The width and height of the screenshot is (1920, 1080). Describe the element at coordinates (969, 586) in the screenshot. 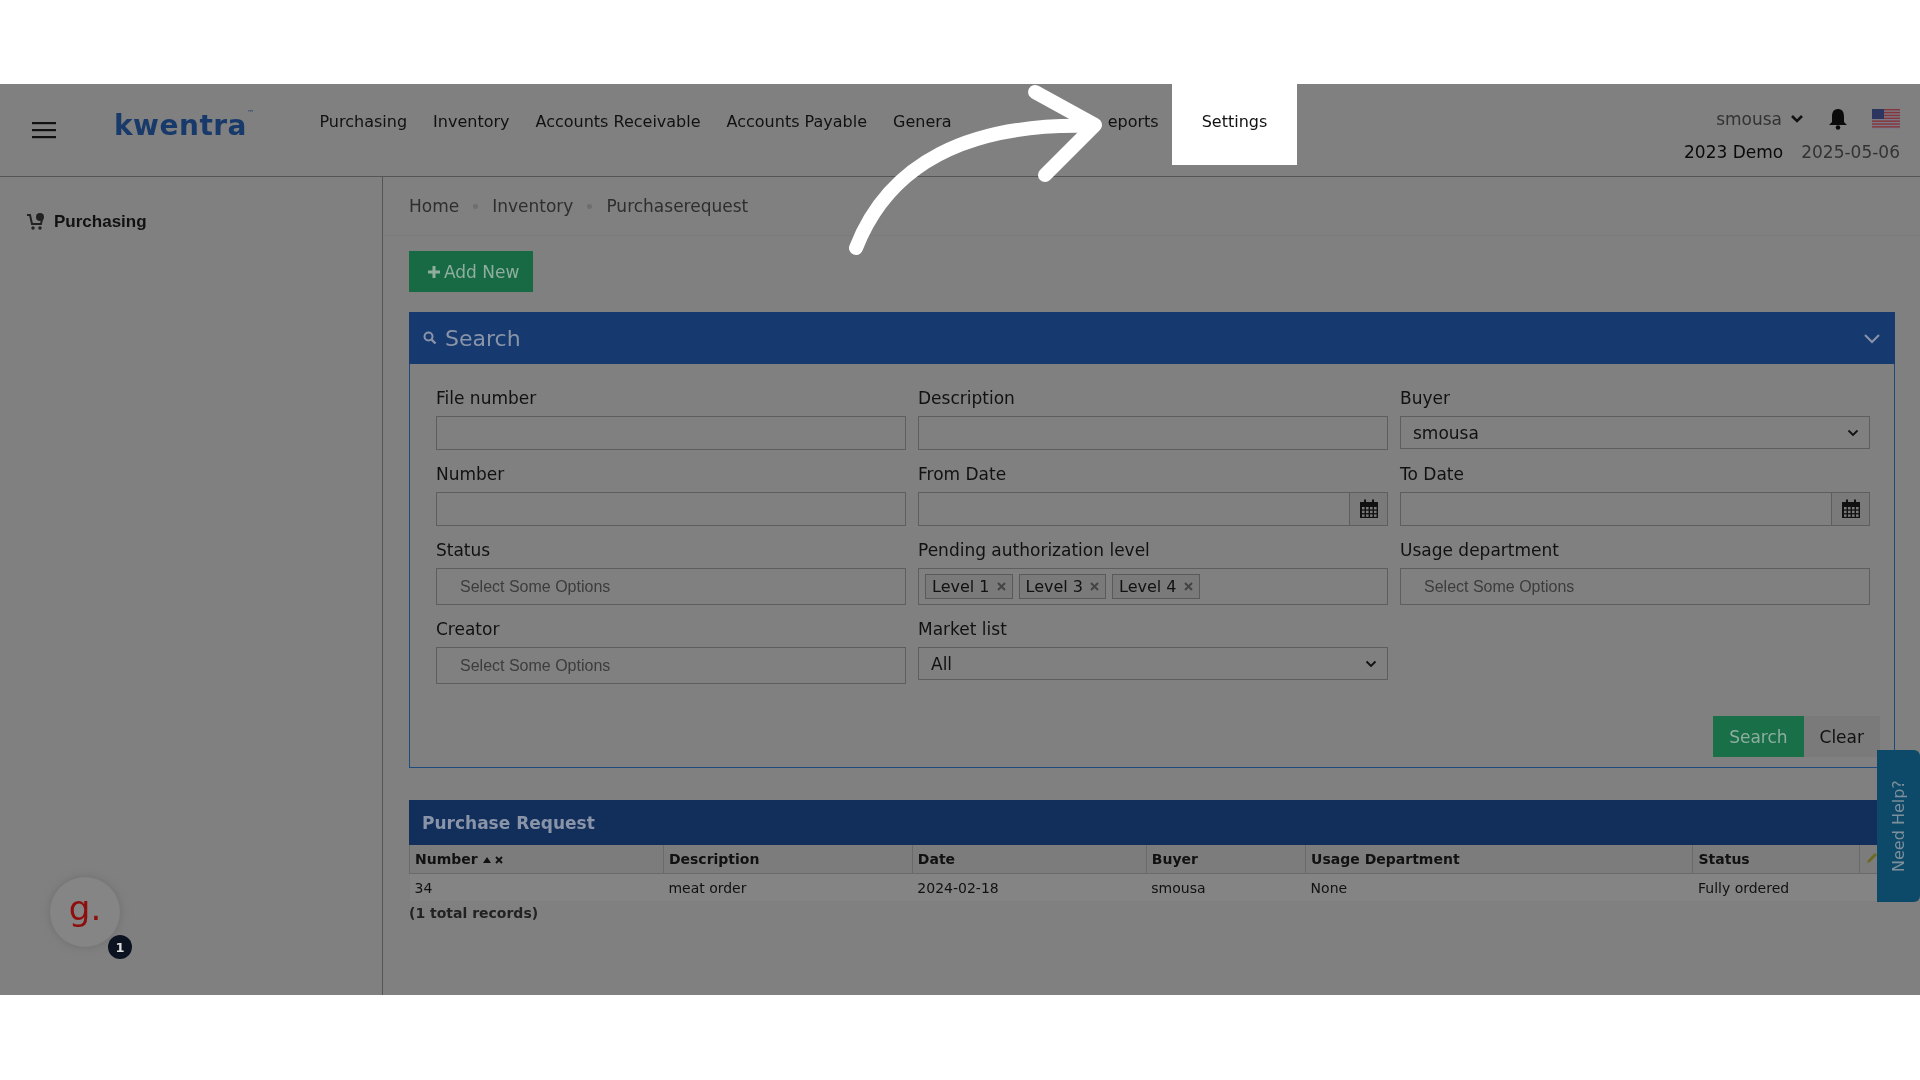

I see `selected-tag: Level 1` at that location.